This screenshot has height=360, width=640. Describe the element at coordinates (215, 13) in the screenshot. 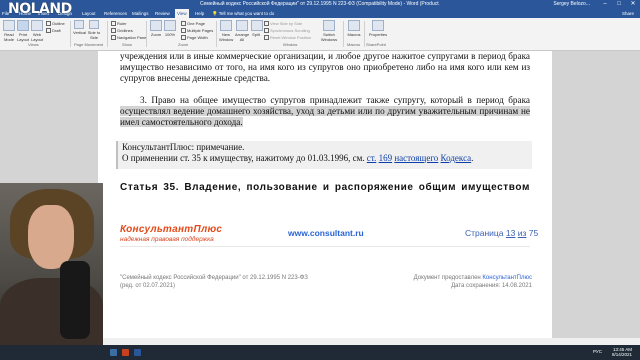

I see `lightbulb-icon: 💡` at that location.